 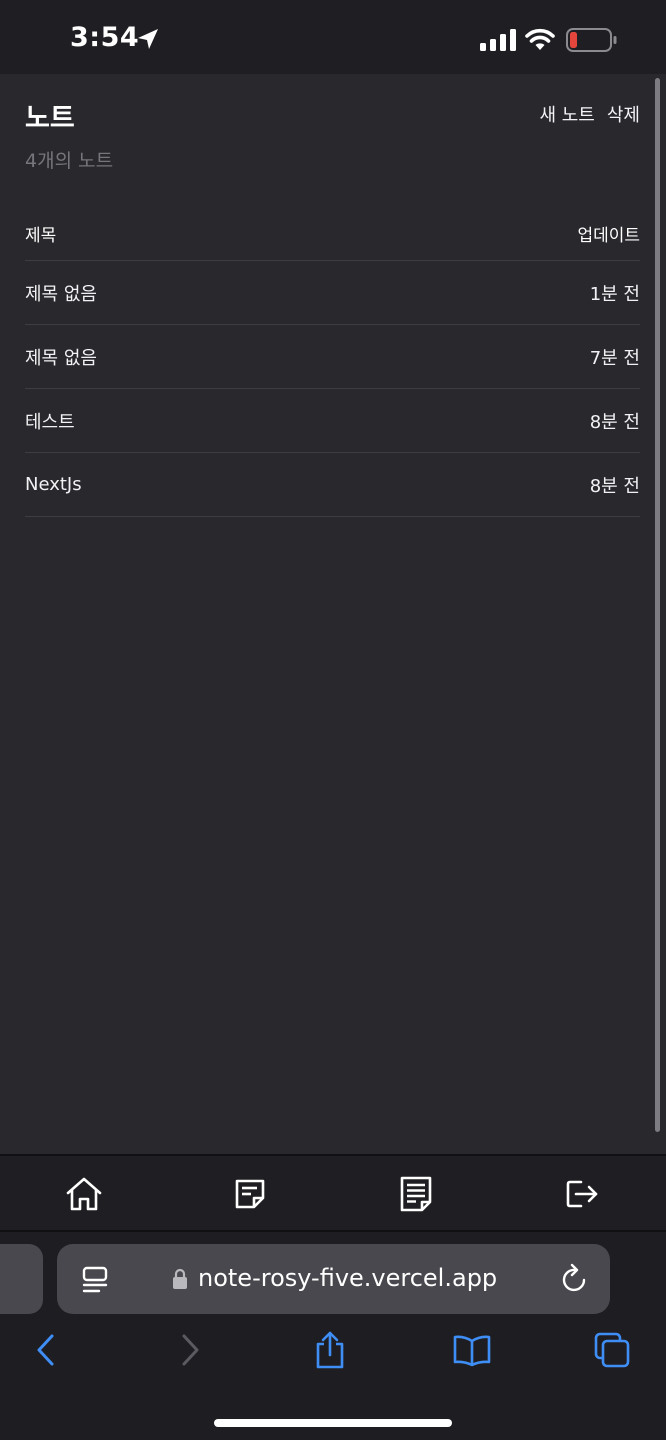 I want to click on page-title: 노트, so click(x=50, y=118).